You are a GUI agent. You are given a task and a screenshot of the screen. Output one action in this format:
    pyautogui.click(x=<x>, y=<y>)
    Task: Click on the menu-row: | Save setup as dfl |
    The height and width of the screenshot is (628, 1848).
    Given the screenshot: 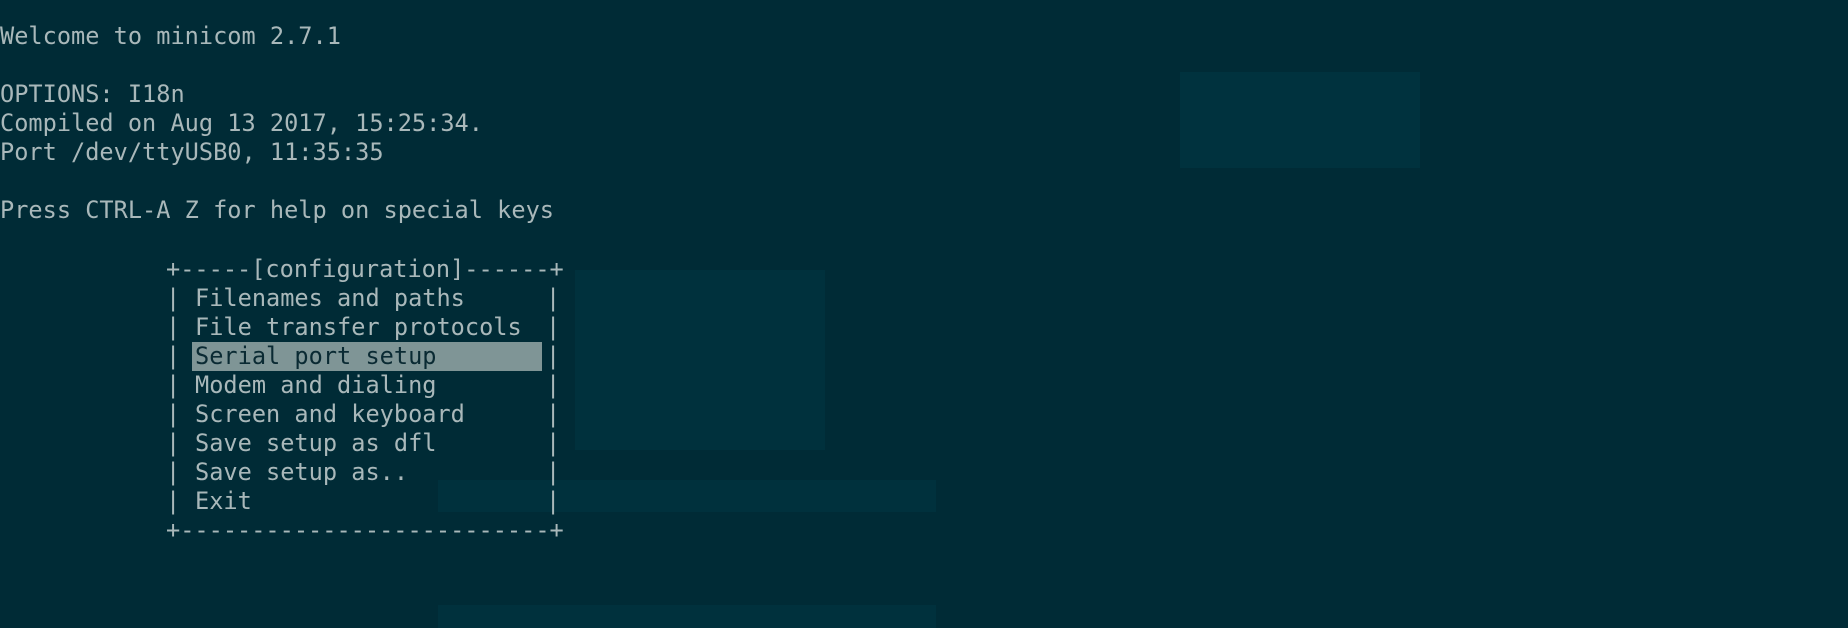 What is the action you would take?
    pyautogui.click(x=363, y=443)
    